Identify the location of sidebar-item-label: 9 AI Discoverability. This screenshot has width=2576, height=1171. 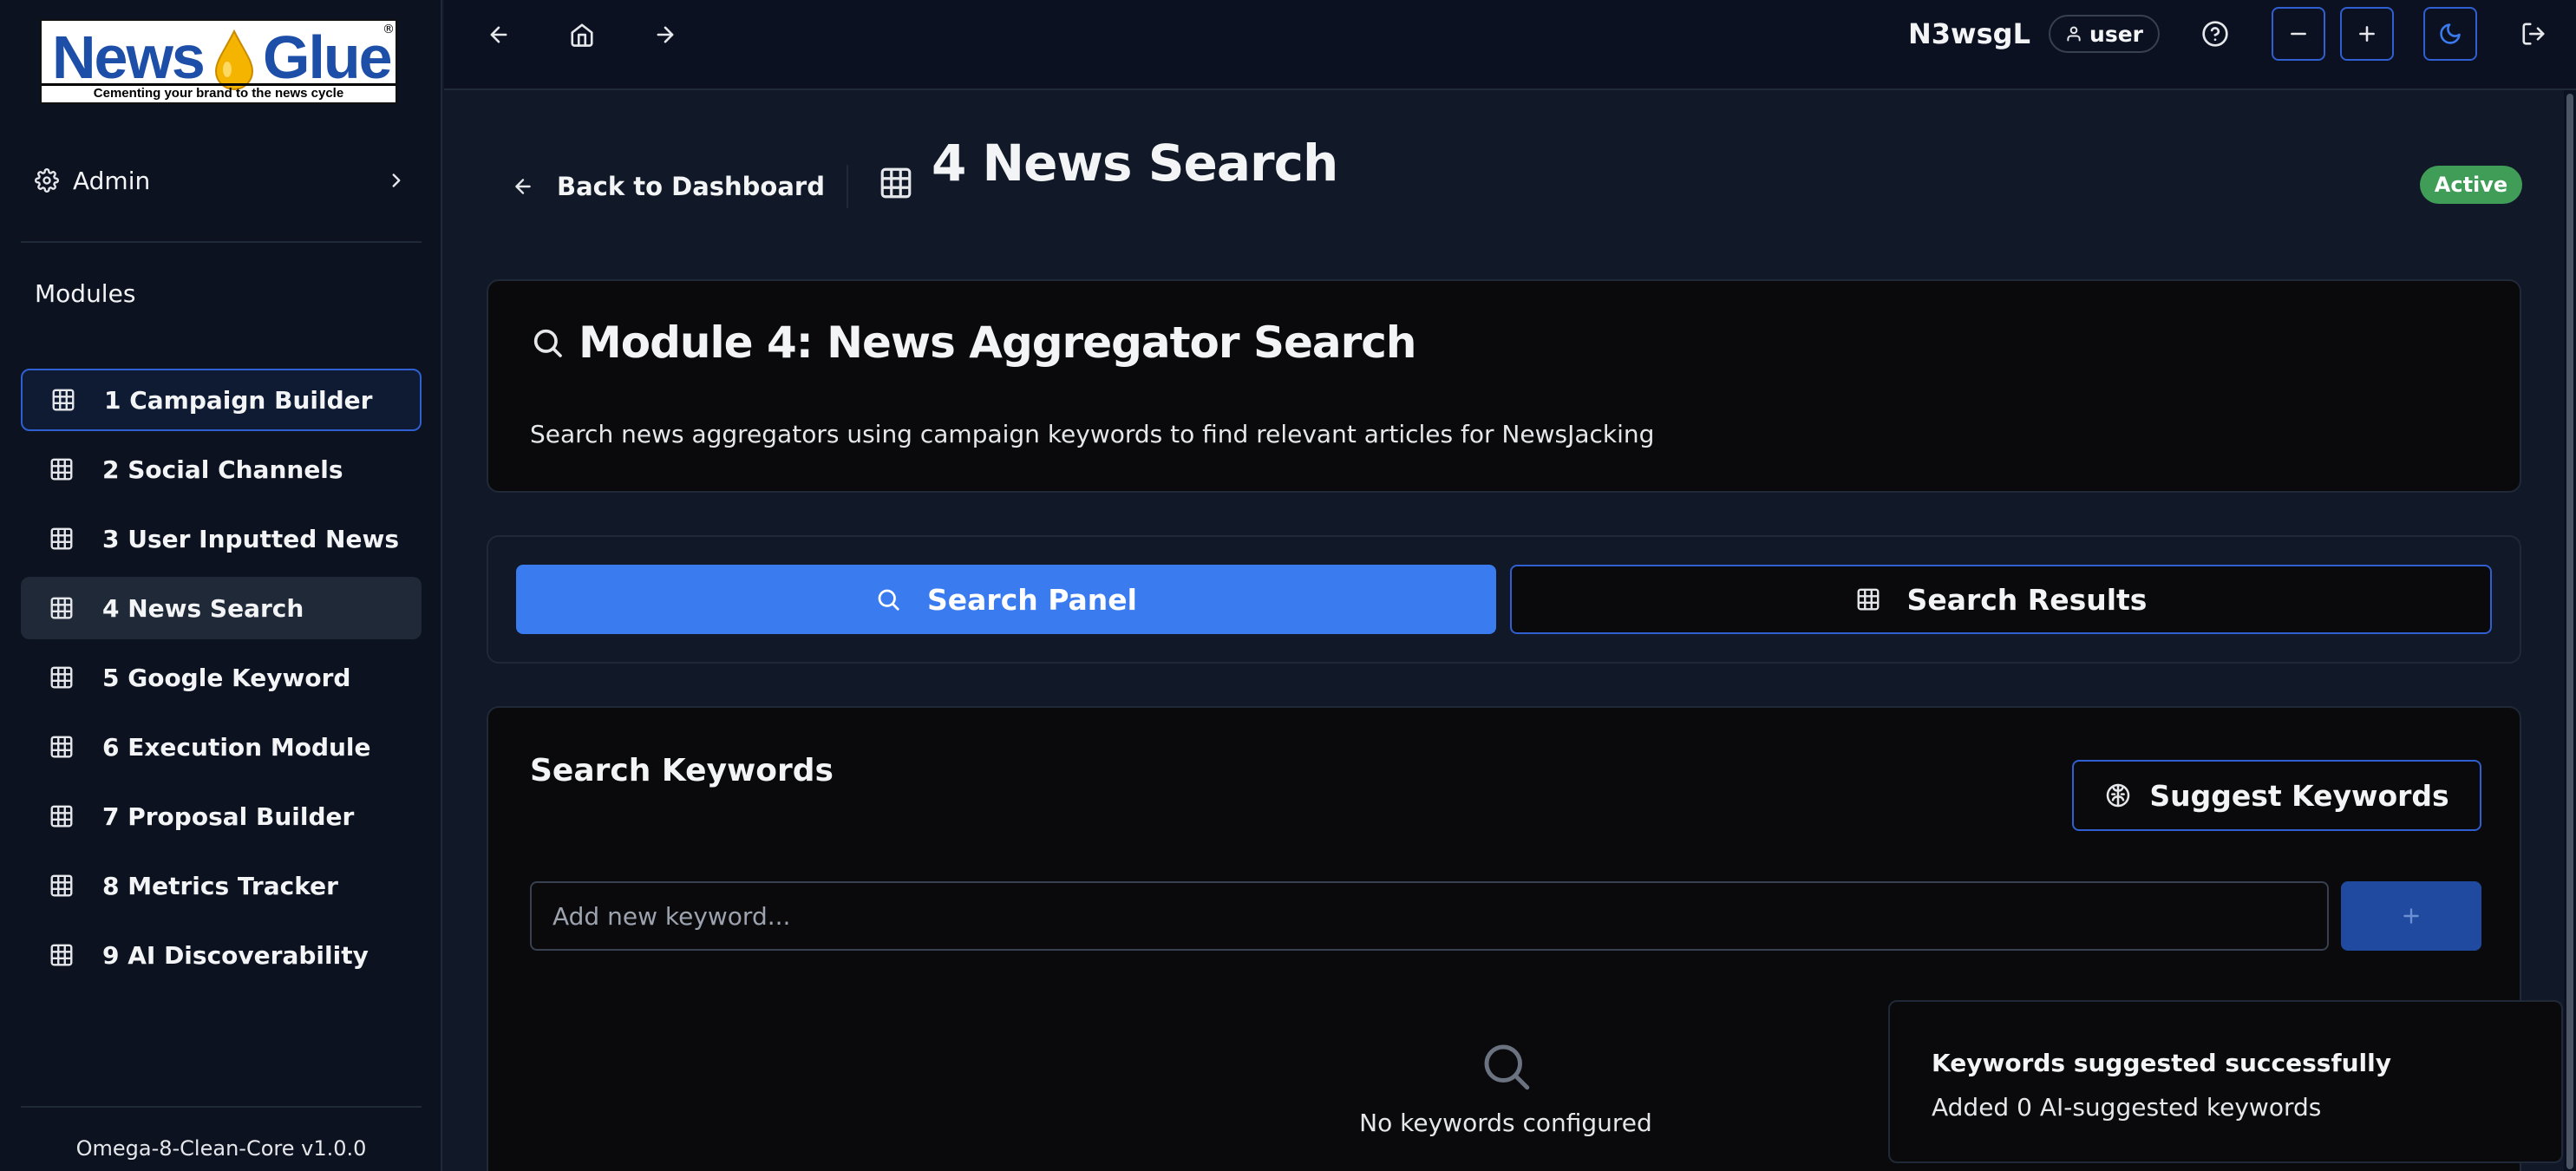
(235, 955).